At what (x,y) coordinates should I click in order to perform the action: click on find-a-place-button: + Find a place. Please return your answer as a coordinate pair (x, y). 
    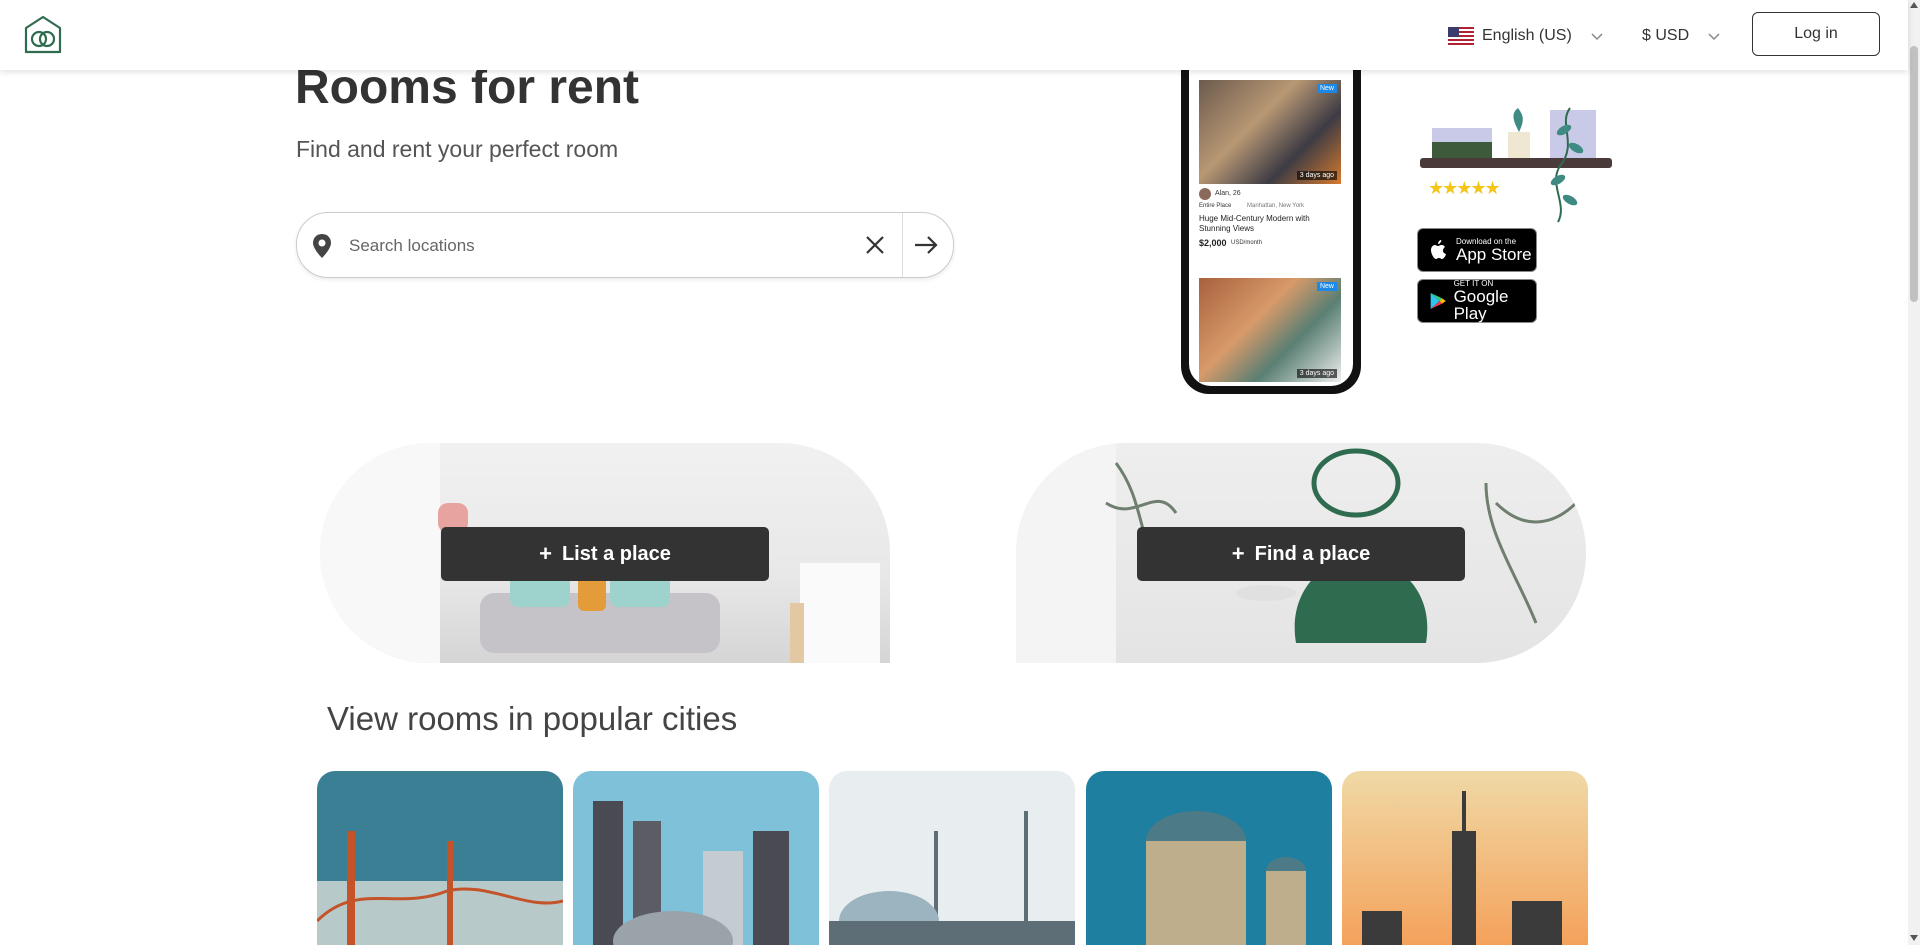
    Looking at the image, I should click on (1301, 554).